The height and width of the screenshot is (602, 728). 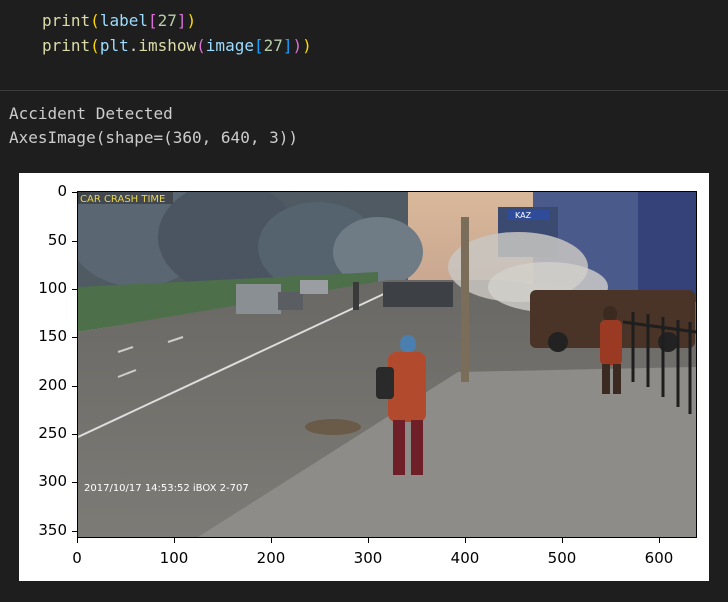 What do you see at coordinates (52, 530) in the screenshot?
I see `y-tick-label: 350` at bounding box center [52, 530].